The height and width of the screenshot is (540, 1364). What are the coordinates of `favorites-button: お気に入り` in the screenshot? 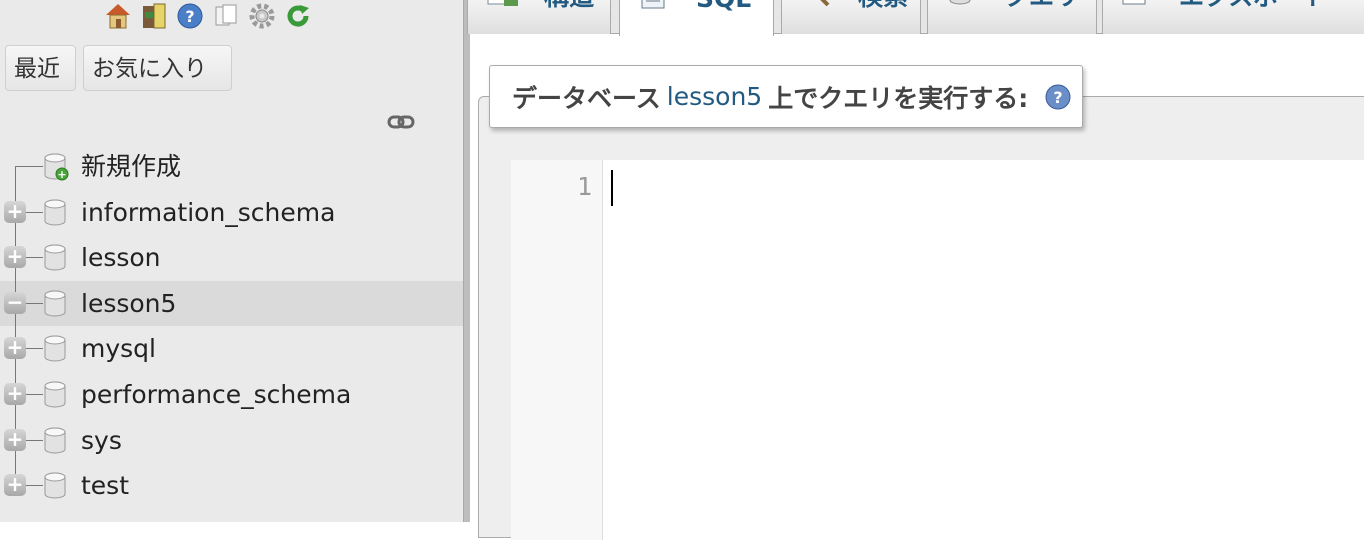 It's located at (157, 68).